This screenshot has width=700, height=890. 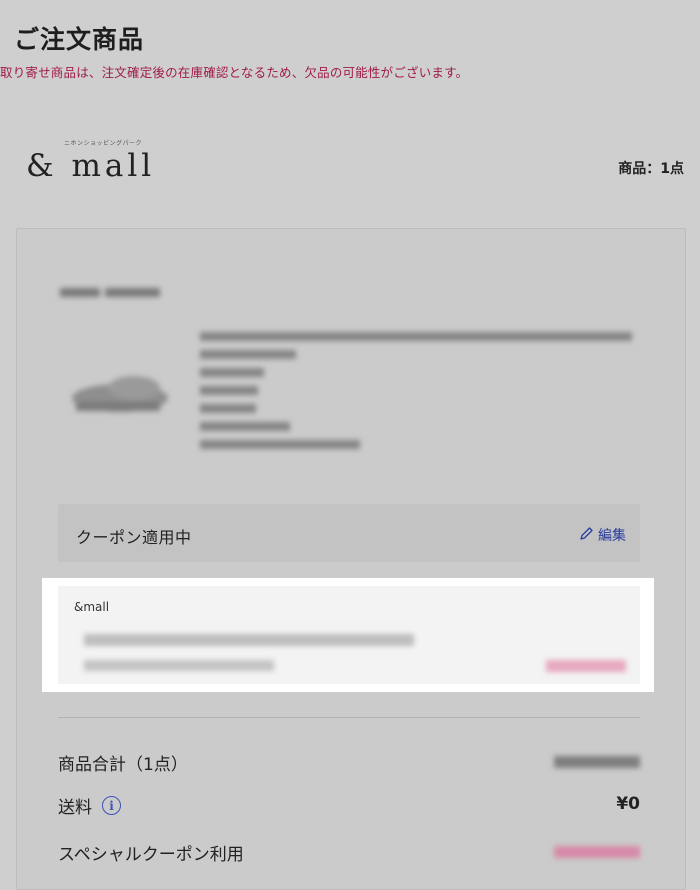 I want to click on store-logo: ニホンショッピングパーク & mall, so click(x=96, y=163).